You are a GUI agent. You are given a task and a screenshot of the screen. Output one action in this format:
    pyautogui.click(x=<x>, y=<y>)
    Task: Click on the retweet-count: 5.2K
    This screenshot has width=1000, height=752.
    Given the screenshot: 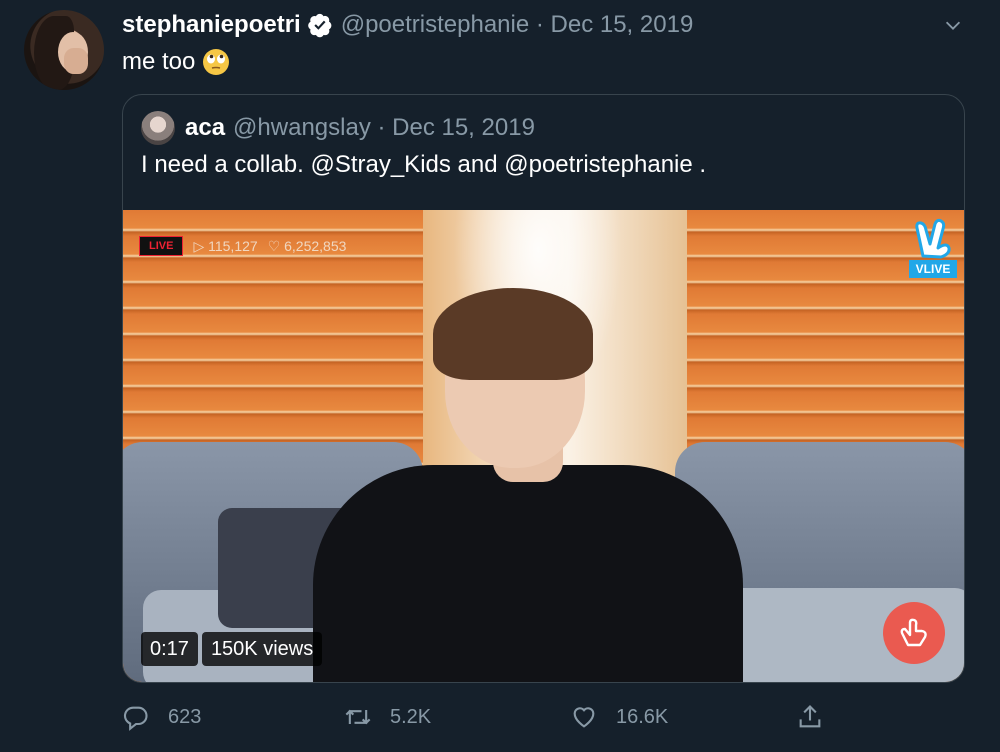 What is the action you would take?
    pyautogui.click(x=411, y=716)
    